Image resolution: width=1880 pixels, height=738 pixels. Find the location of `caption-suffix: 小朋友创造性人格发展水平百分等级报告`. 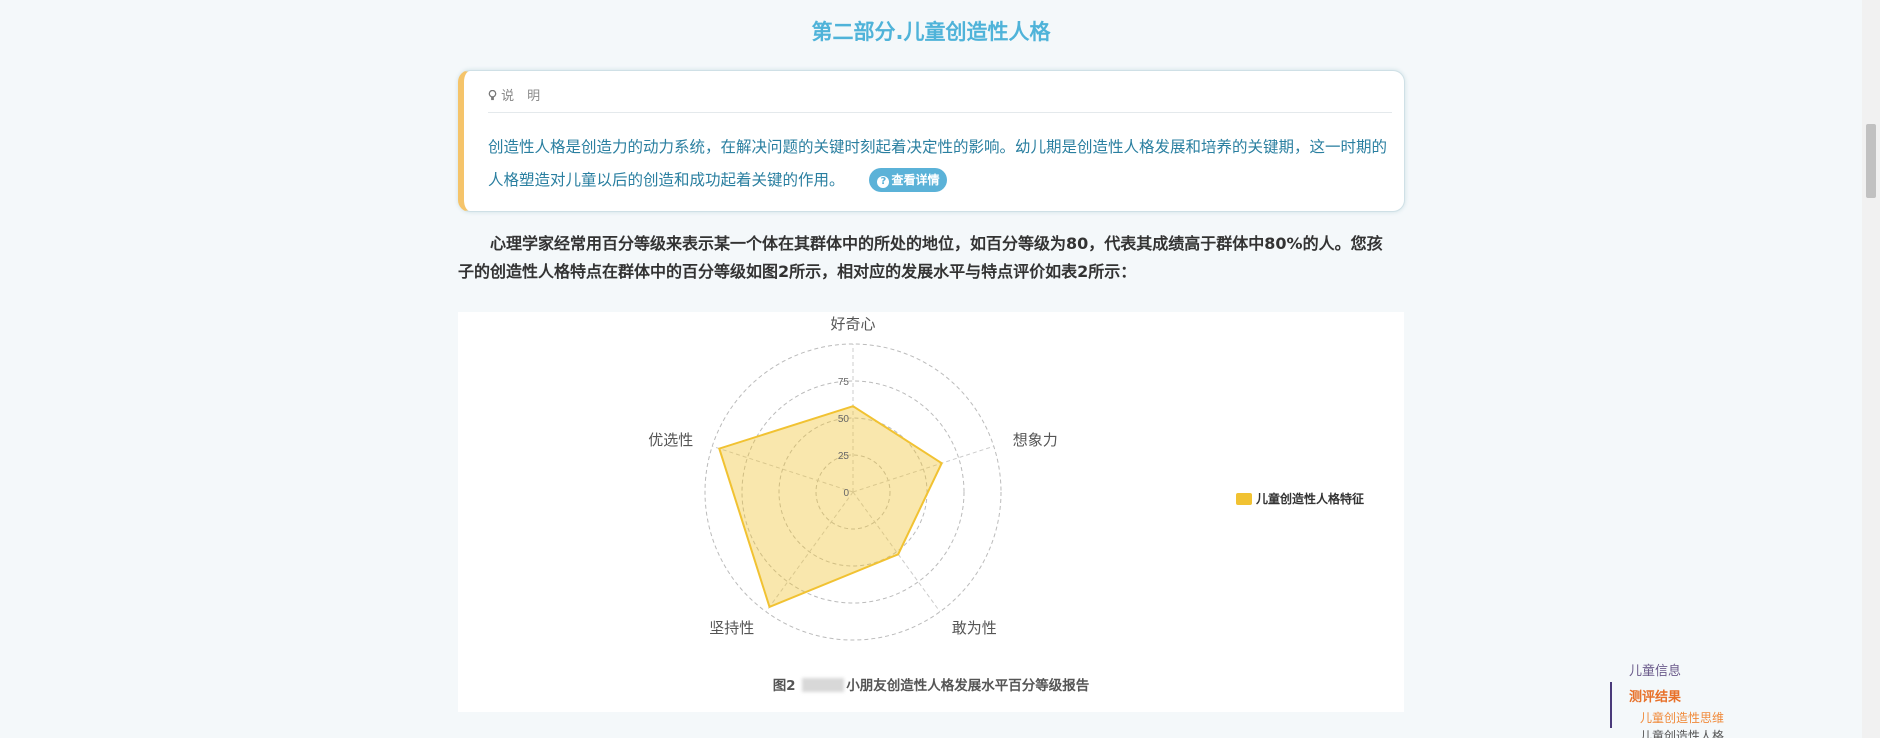

caption-suffix: 小朋友创造性人格发展水平百分等级报告 is located at coordinates (968, 686).